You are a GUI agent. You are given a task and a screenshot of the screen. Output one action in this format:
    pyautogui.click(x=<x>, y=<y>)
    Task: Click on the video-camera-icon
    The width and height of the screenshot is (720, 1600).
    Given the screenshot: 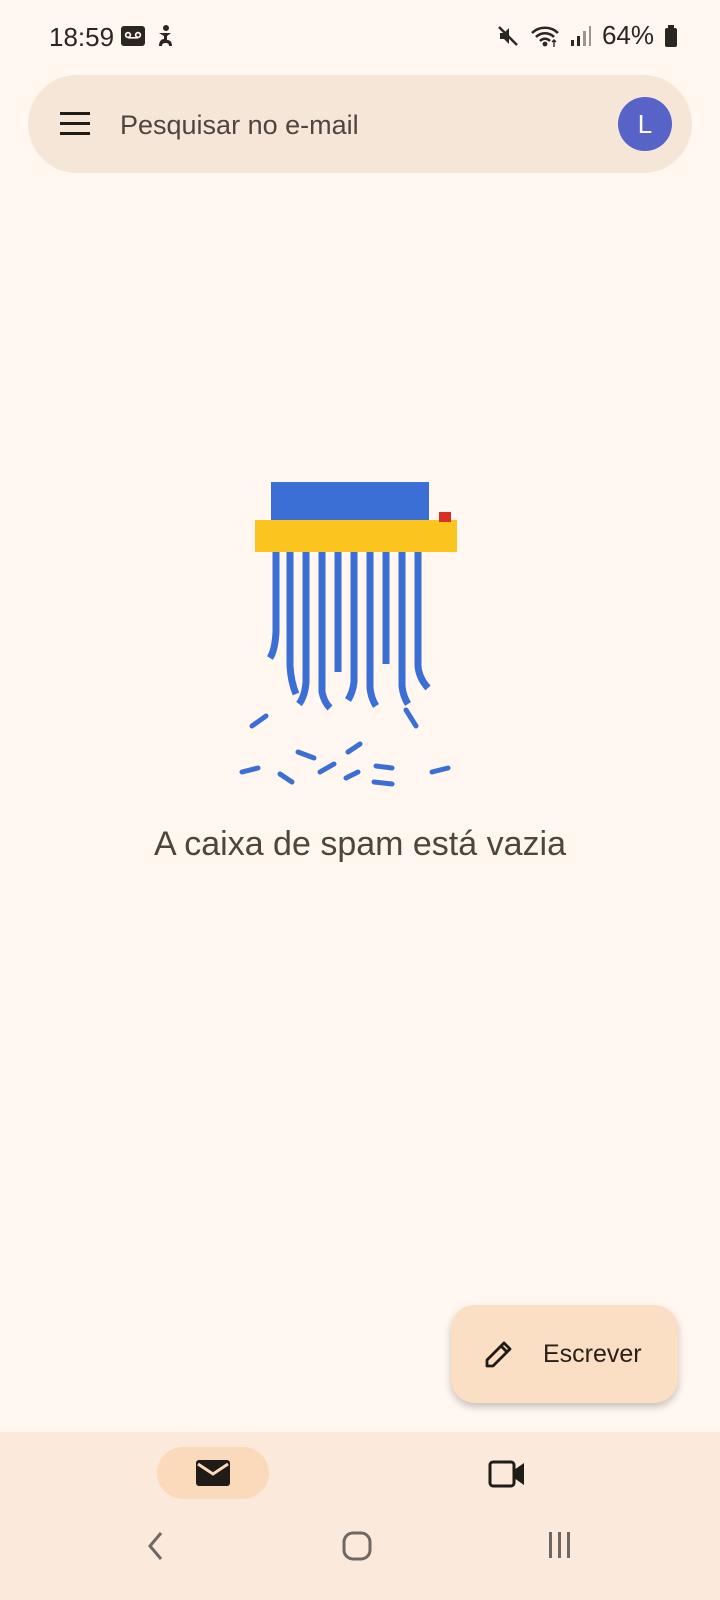 What is the action you would take?
    pyautogui.click(x=507, y=1474)
    